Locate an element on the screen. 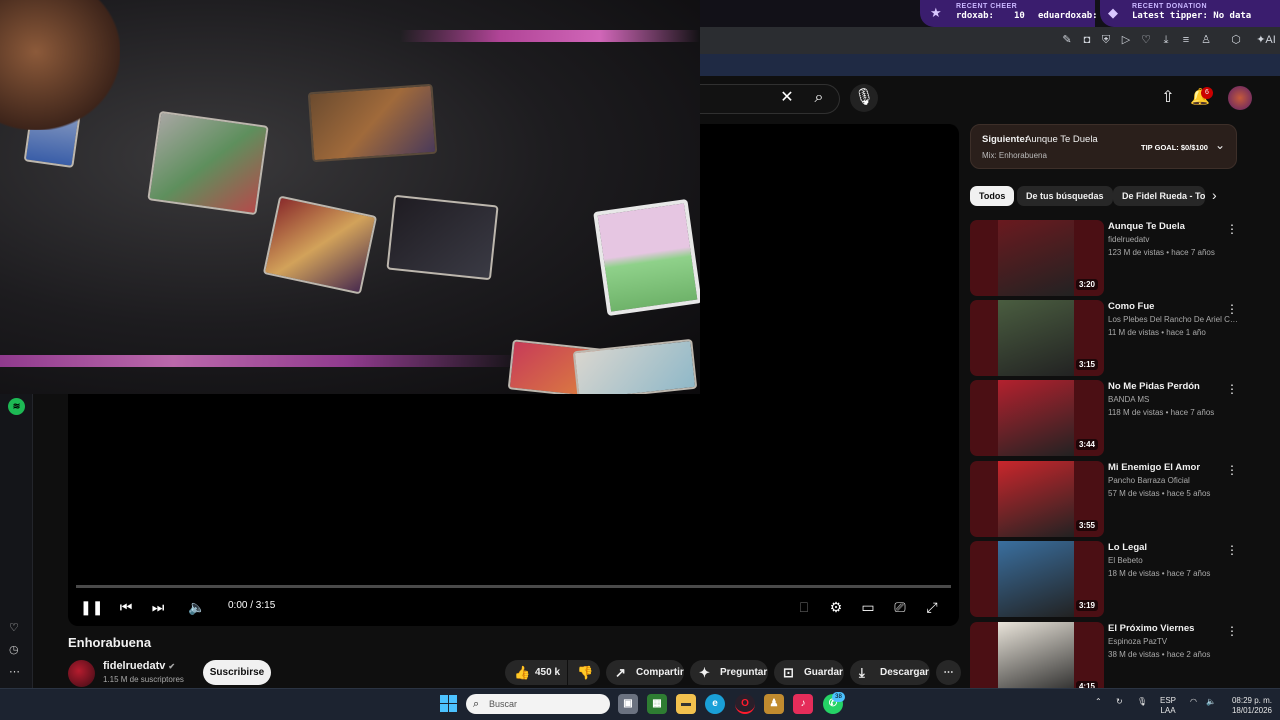 Image resolution: width=1280 pixels, height=720 pixels. chevron-right-icon: › is located at coordinates (1214, 195).